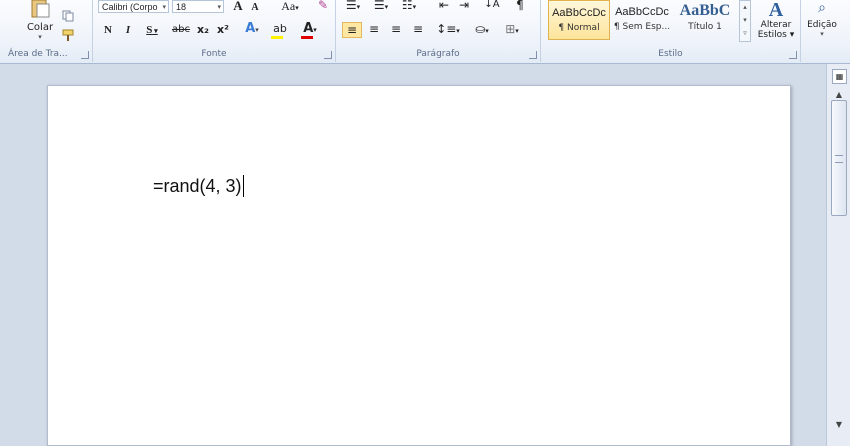 This screenshot has height=446, width=850. What do you see at coordinates (374, 30) in the screenshot?
I see `align-center-icon: ≡` at bounding box center [374, 30].